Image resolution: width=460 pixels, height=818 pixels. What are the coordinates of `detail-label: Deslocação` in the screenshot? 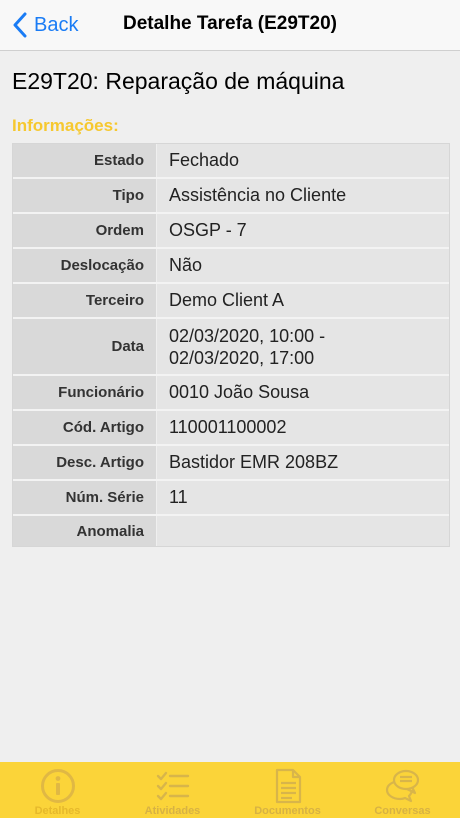 It's located at (85, 265).